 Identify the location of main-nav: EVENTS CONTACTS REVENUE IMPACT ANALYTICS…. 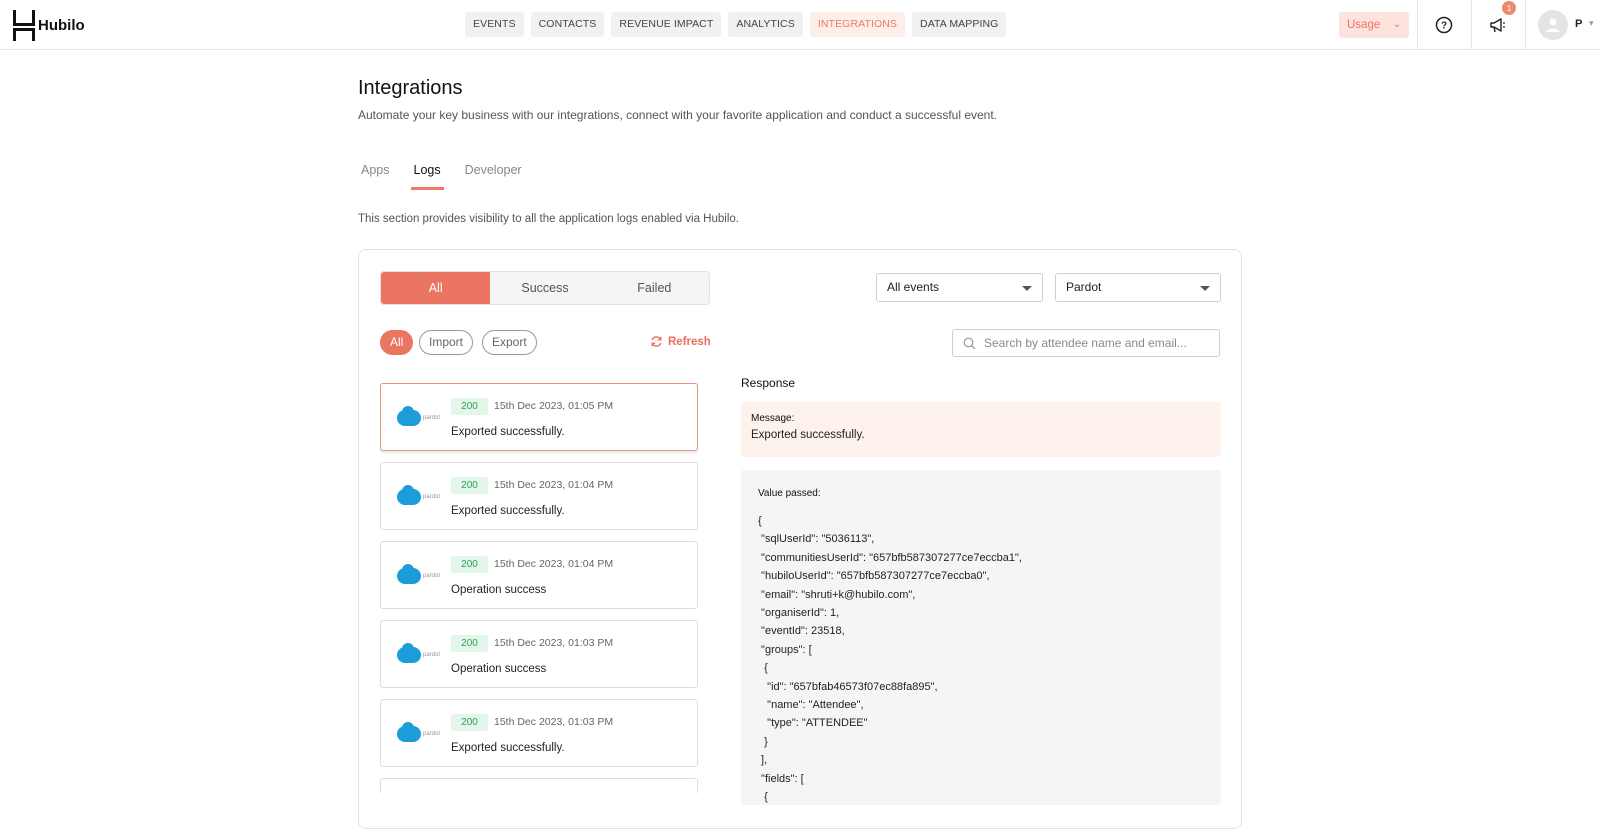
(736, 24).